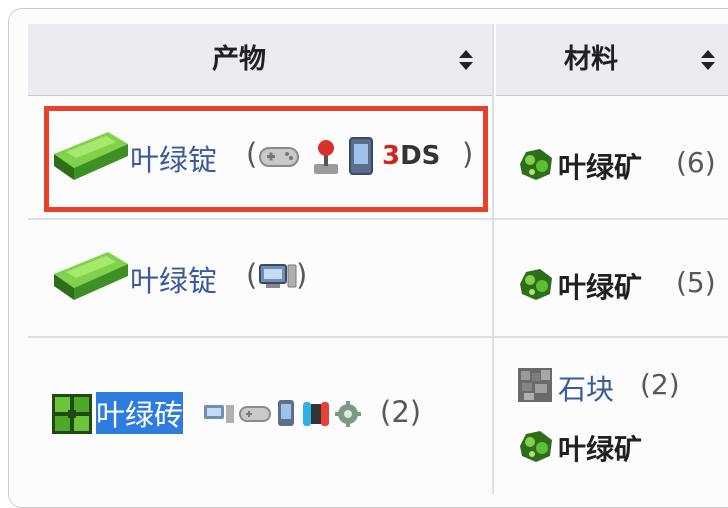 This screenshot has width=728, height=508. Describe the element at coordinates (286, 413) in the screenshot. I see `mobile-phone-icon` at that location.